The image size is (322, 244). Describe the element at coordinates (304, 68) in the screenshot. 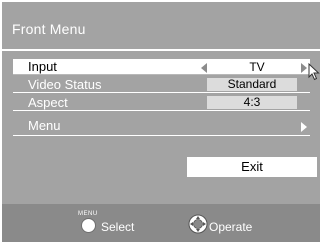

I see `right-arrow-icon` at that location.